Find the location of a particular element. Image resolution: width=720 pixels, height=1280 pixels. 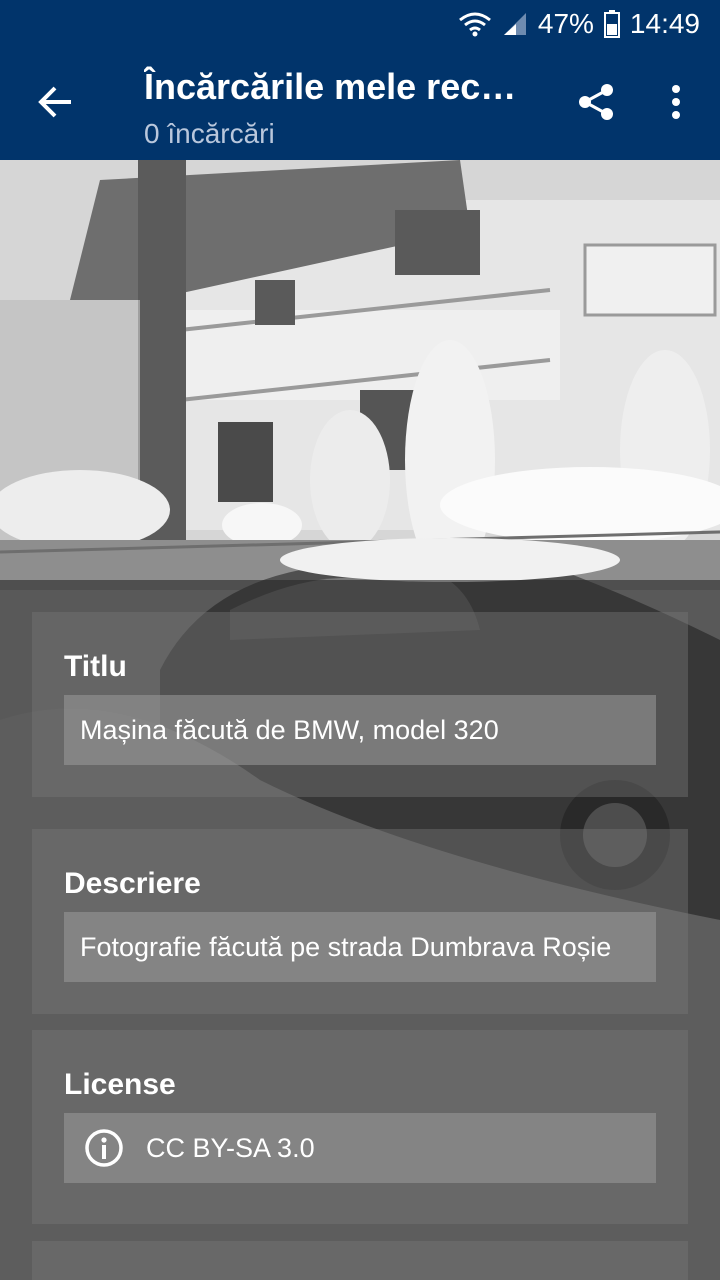

info-icon is located at coordinates (104, 1148).